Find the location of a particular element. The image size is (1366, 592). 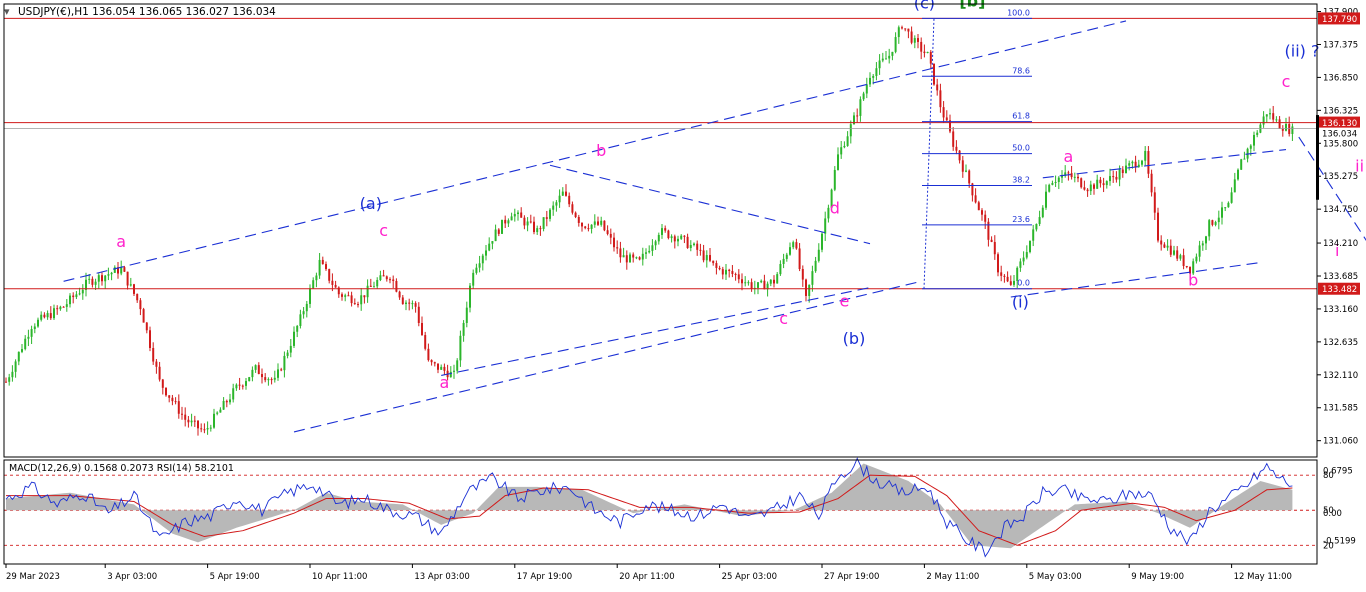

y-tick-label: 136.850 is located at coordinates (1340, 78).